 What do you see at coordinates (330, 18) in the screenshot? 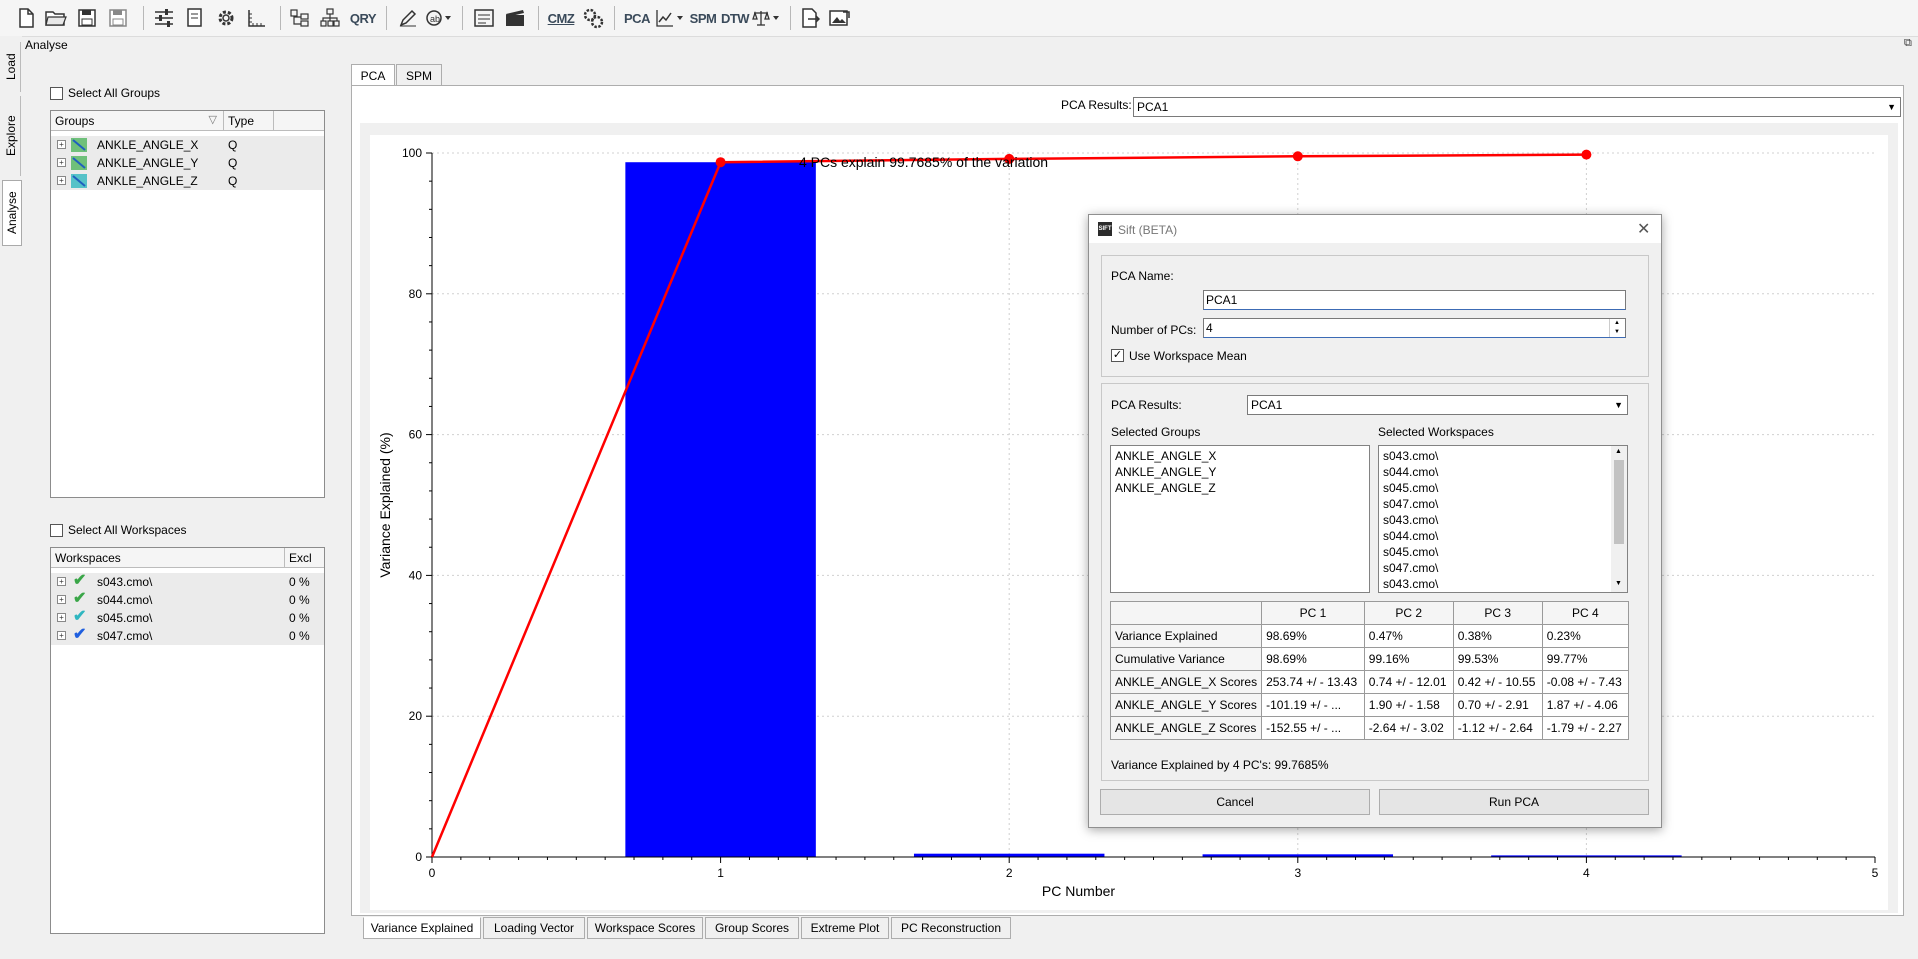
I see `tree-icon` at bounding box center [330, 18].